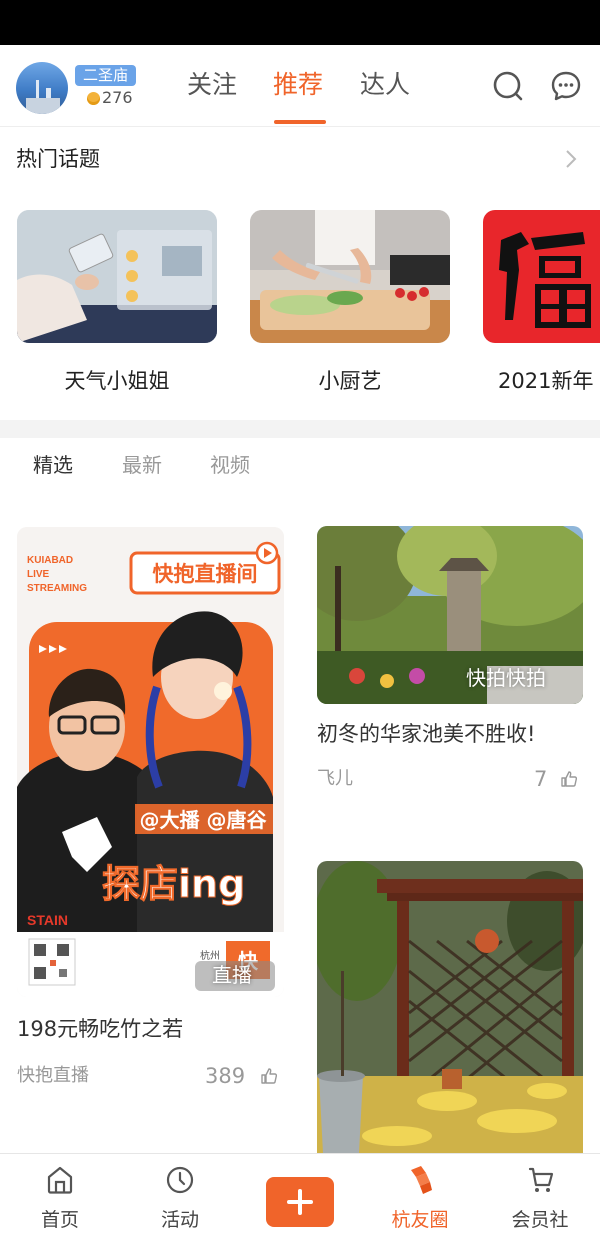 Image resolution: width=600 pixels, height=1247 pixels. What do you see at coordinates (300, 122) in the screenshot?
I see `active-tab-indicator` at bounding box center [300, 122].